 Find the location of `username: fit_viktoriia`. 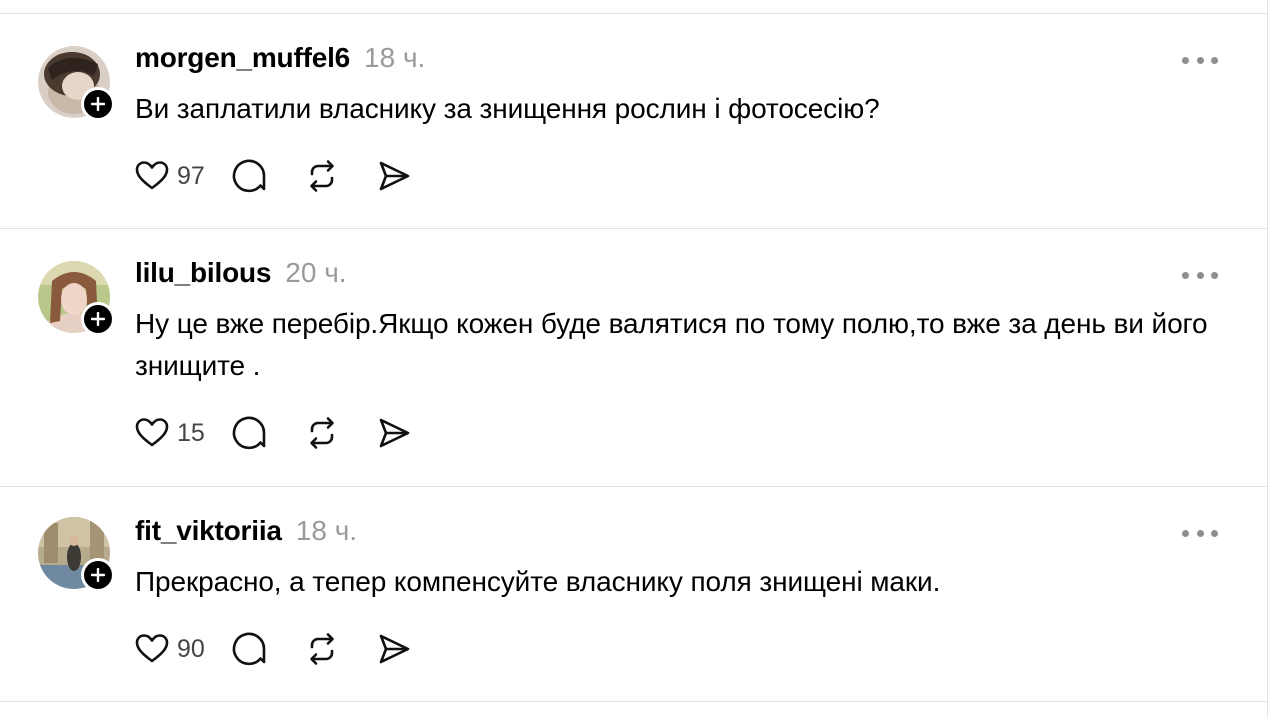

username: fit_viktoriia is located at coordinates (208, 531).